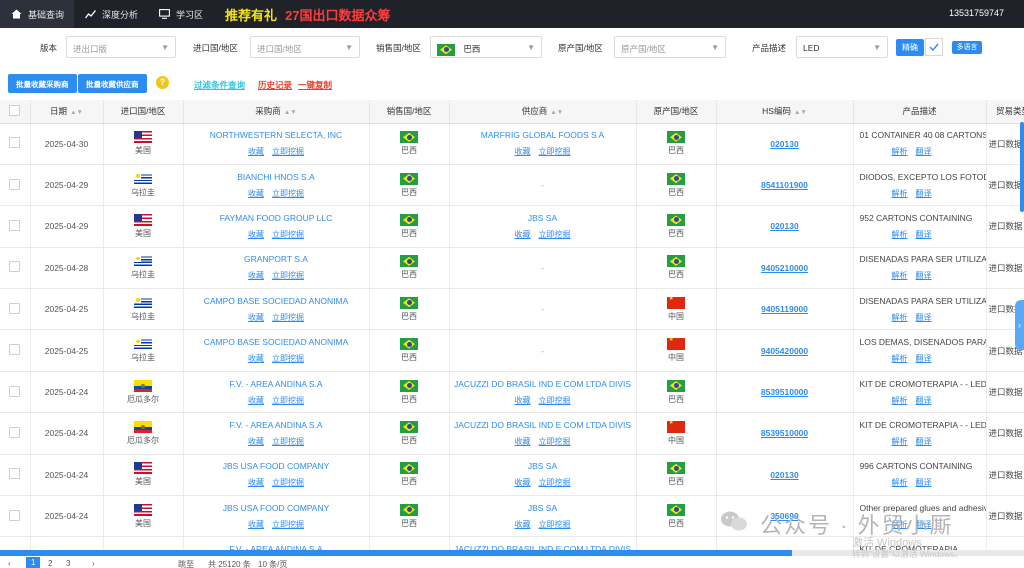 This screenshot has width=1024, height=568. What do you see at coordinates (219, 85) in the screenshot?
I see `filter-query-link: 过滤条件查询` at bounding box center [219, 85].